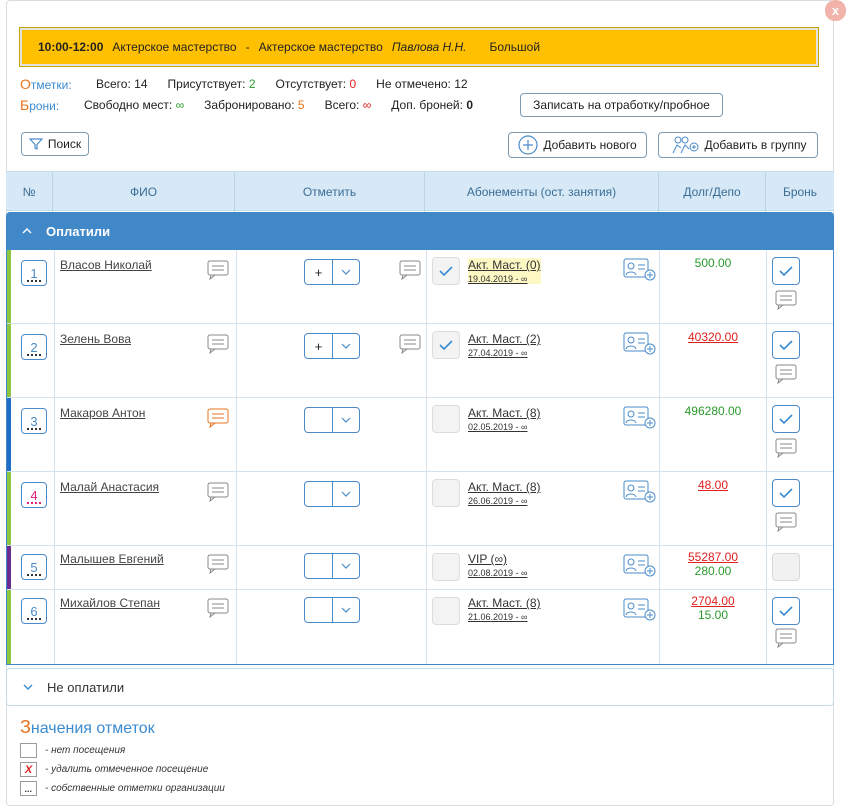 This screenshot has width=847, height=809. I want to click on row-number-button: 2, so click(34, 347).